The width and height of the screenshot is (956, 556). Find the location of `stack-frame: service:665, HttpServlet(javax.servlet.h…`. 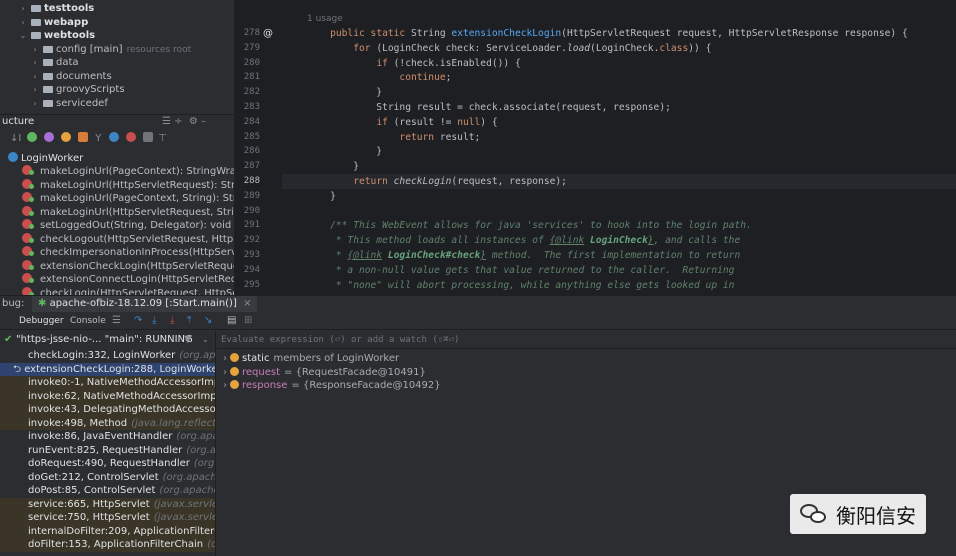

stack-frame: service:665, HttpServlet(javax.servlet.h… is located at coordinates (107, 504).